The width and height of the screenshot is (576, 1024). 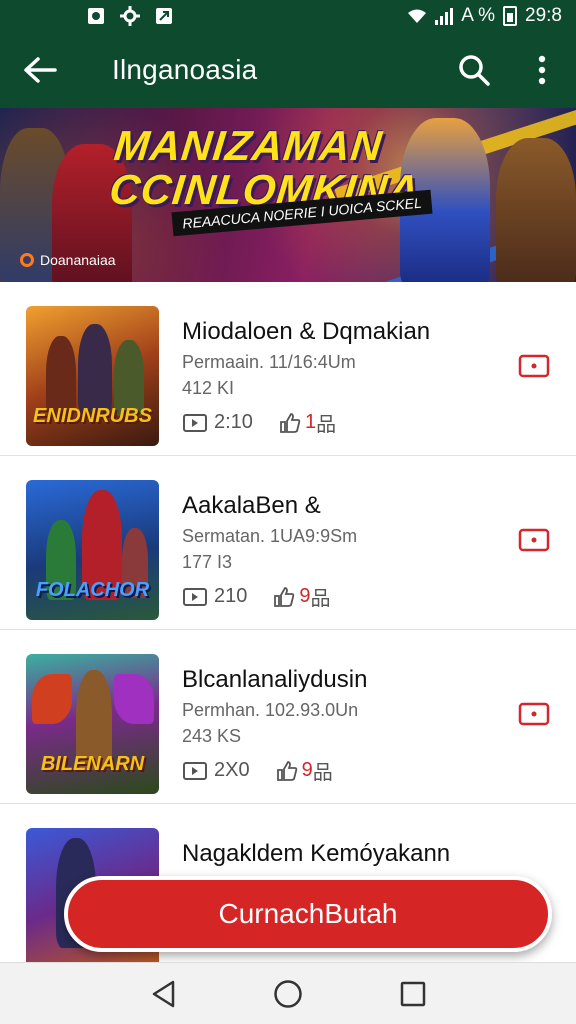 I want to click on search-button, so click(x=474, y=70).